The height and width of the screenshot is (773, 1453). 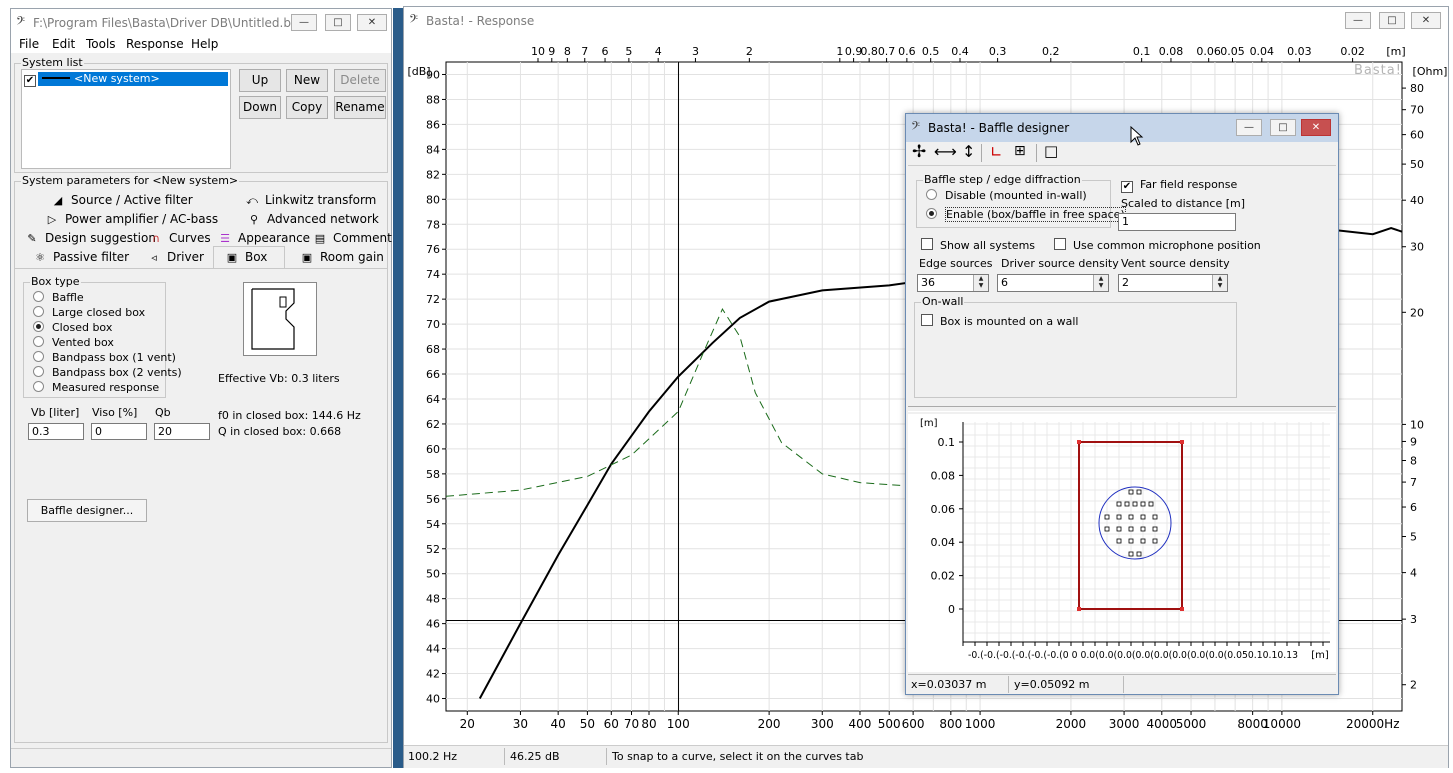 What do you see at coordinates (1157, 245) in the screenshot?
I see `common-mic-checkbox: Use common microphone position` at bounding box center [1157, 245].